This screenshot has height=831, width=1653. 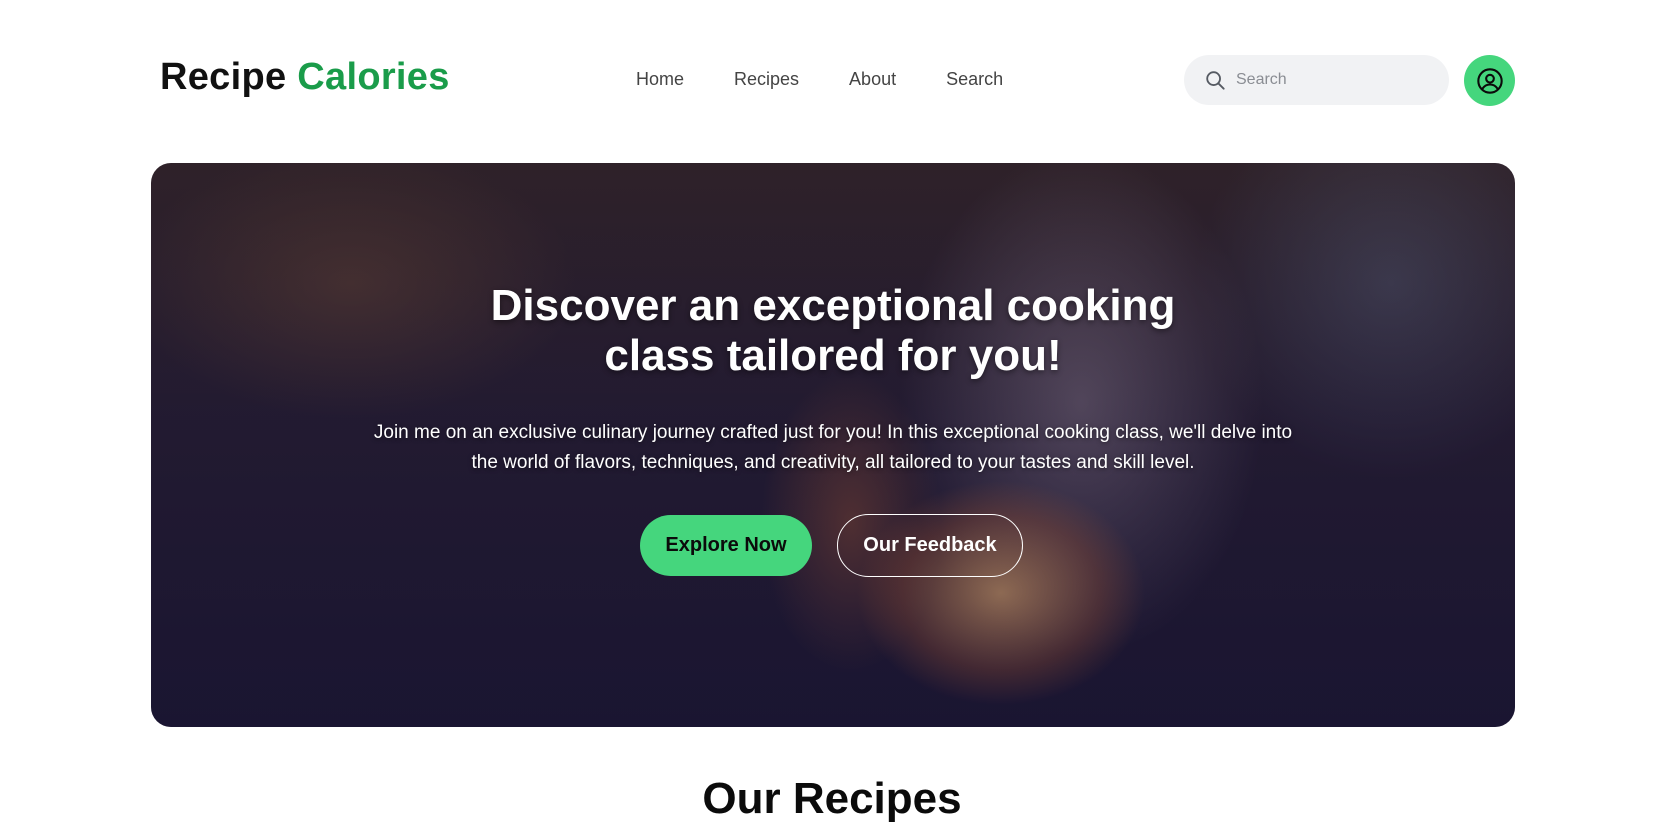 I want to click on explore-now-button: Explore Now, so click(x=726, y=545).